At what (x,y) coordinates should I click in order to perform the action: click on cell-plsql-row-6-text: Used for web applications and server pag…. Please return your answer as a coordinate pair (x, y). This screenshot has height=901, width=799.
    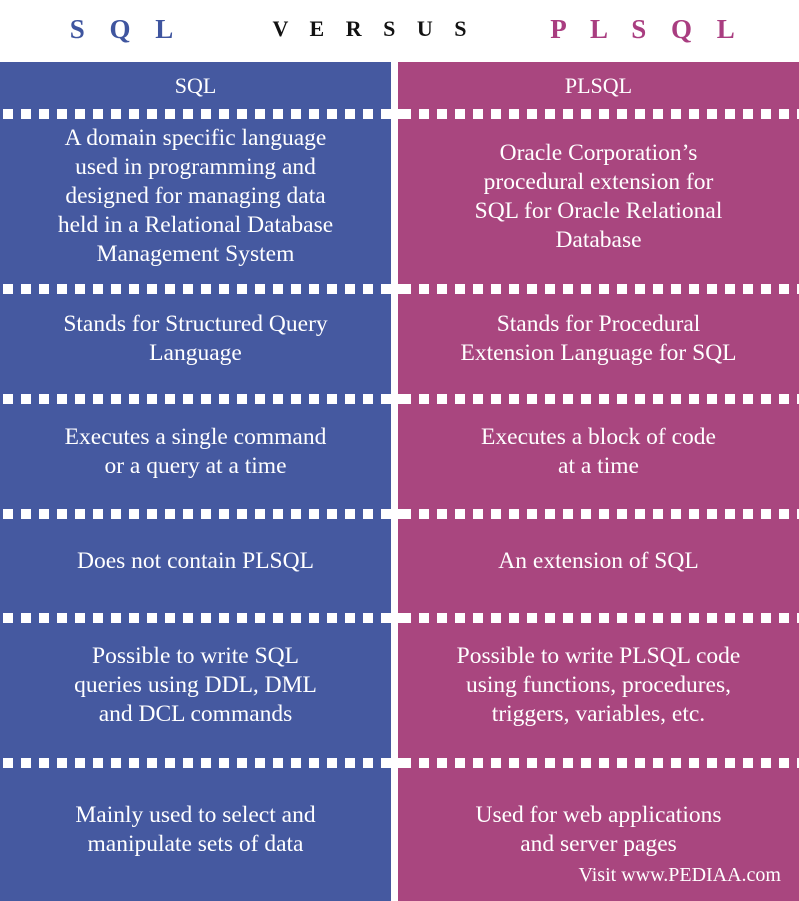
    Looking at the image, I should click on (598, 829).